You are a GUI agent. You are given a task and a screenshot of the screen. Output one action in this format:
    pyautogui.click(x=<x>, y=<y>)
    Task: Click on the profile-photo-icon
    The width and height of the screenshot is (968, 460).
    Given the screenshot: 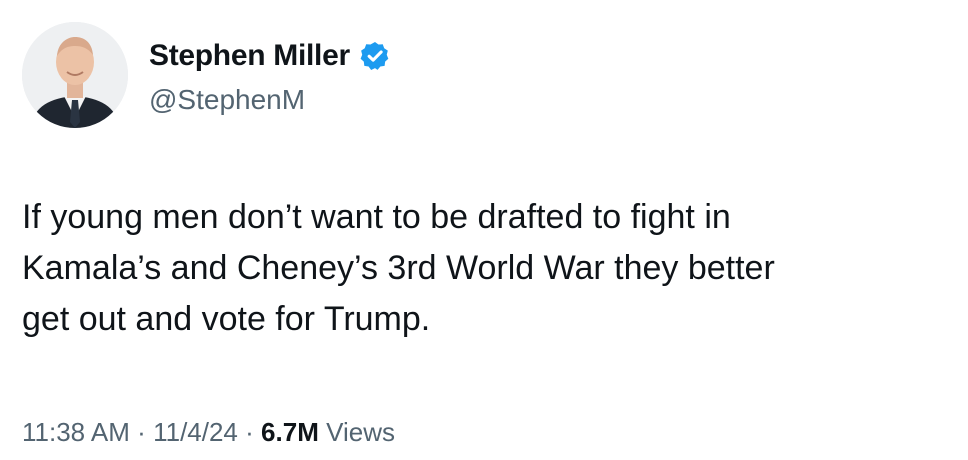 What is the action you would take?
    pyautogui.click(x=75, y=75)
    